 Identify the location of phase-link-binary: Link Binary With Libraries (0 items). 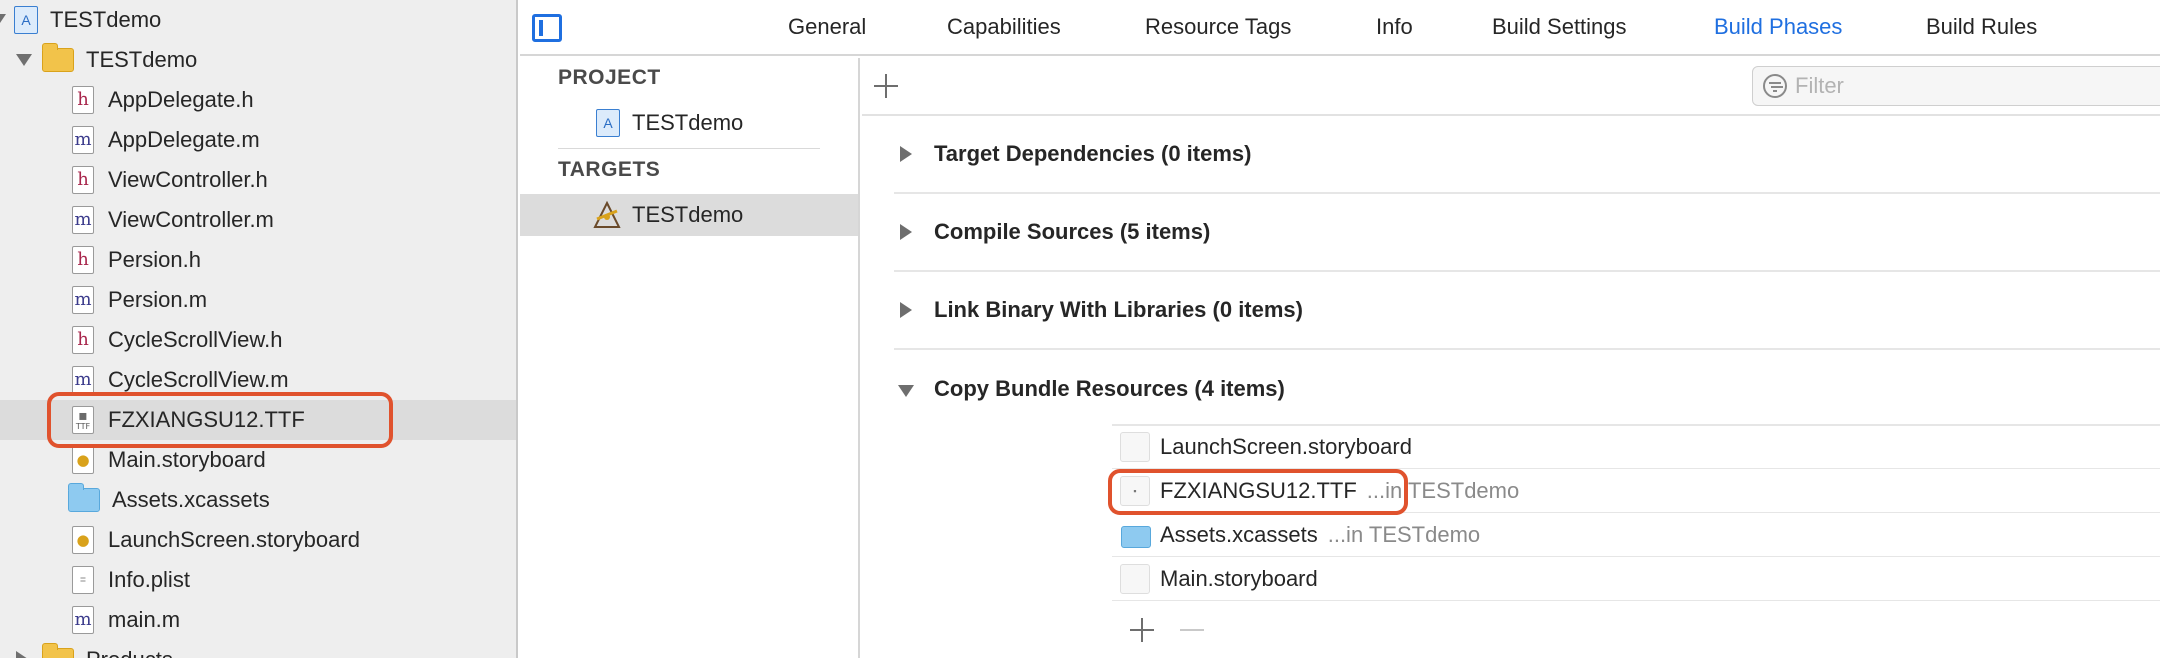
(1527, 311).